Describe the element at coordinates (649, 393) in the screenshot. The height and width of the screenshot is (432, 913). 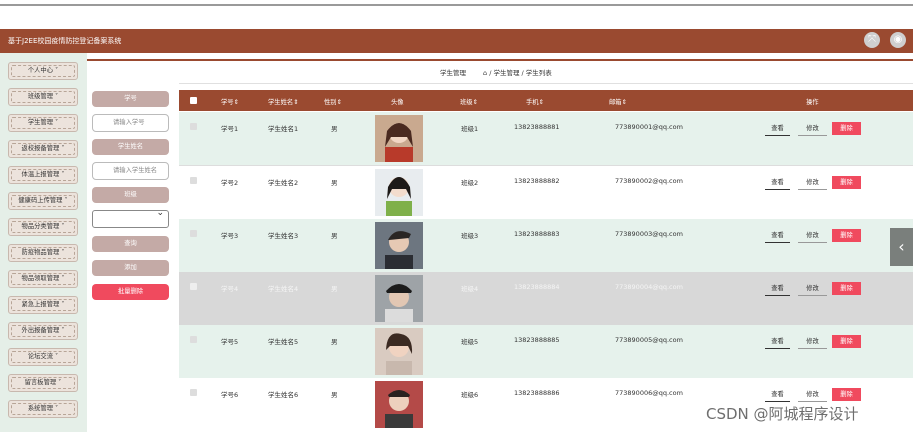
I see `cell-email: 773890006@qq.com` at that location.